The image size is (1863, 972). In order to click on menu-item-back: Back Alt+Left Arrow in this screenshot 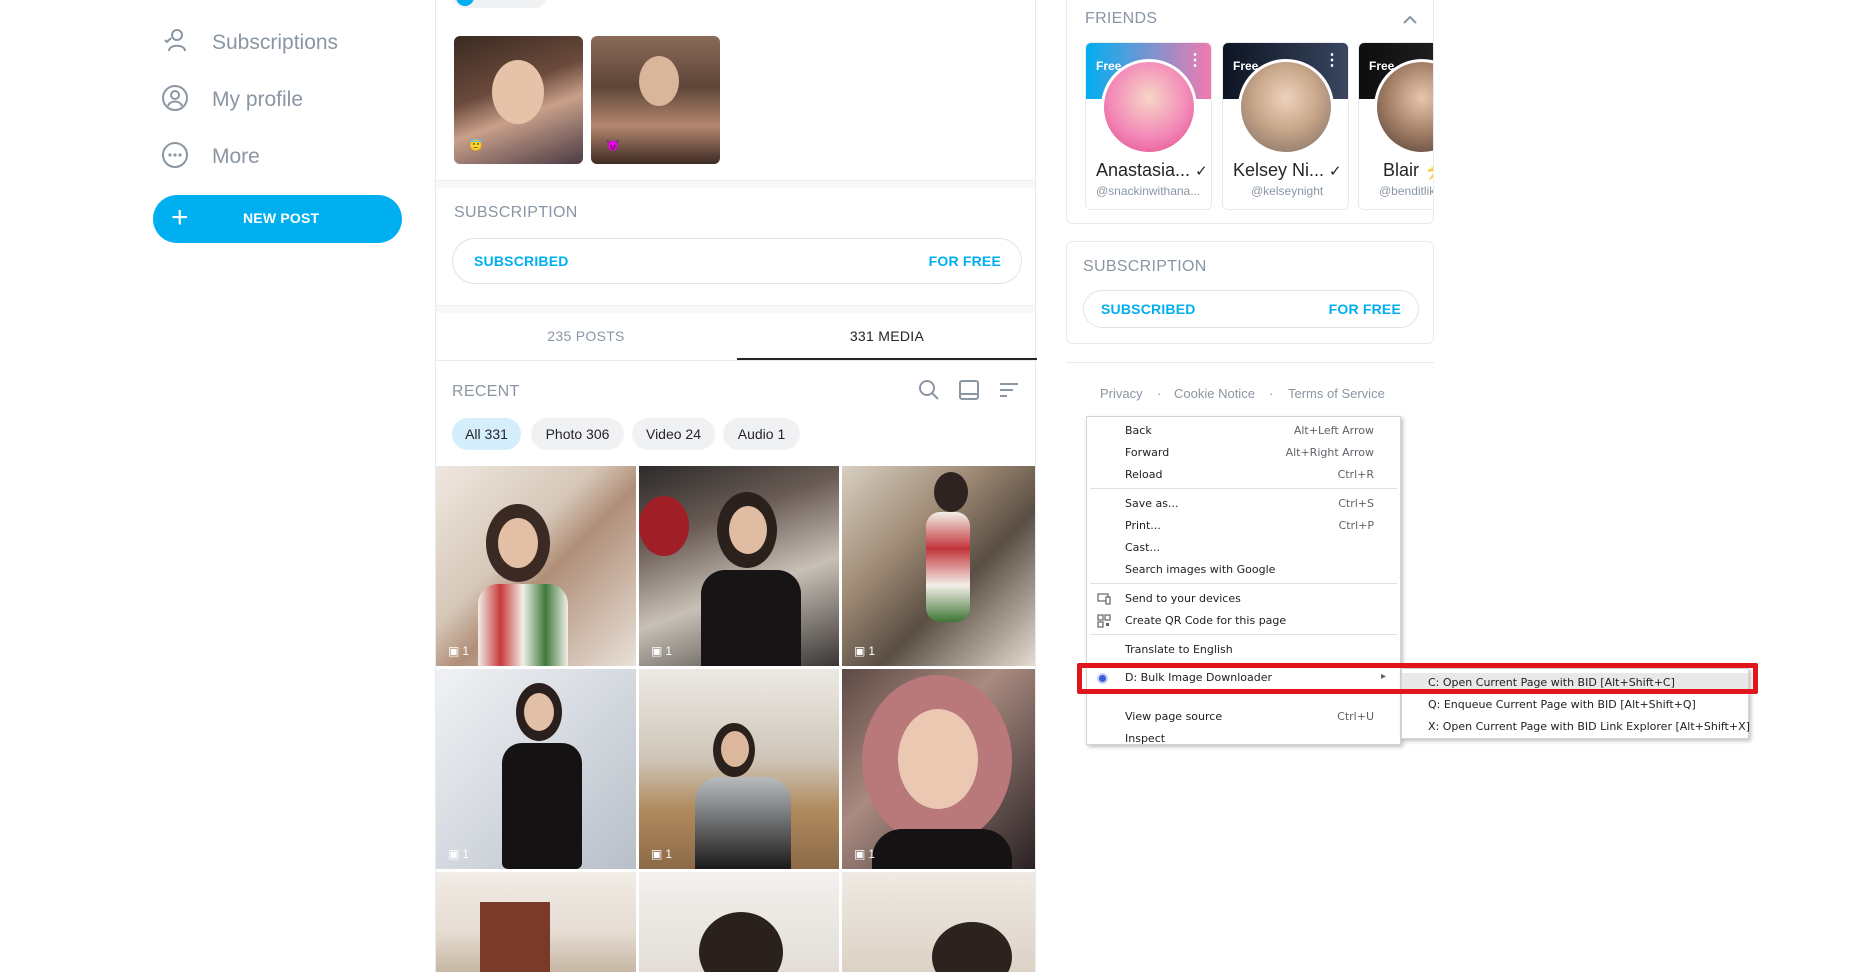, I will do `click(1243, 431)`.